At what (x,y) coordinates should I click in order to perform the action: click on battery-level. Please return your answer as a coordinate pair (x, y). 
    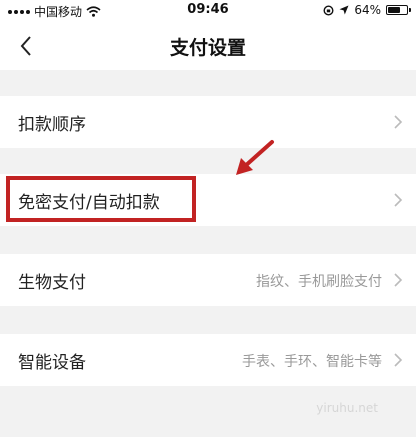
    Looking at the image, I should click on (394, 10).